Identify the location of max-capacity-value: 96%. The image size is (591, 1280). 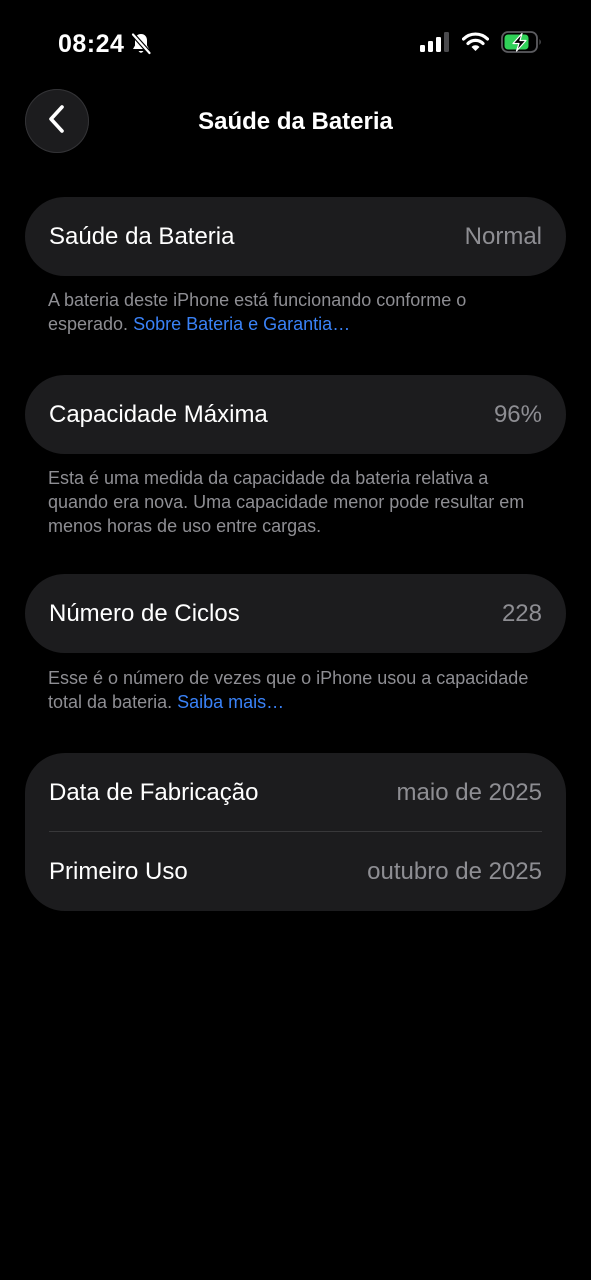
(517, 414).